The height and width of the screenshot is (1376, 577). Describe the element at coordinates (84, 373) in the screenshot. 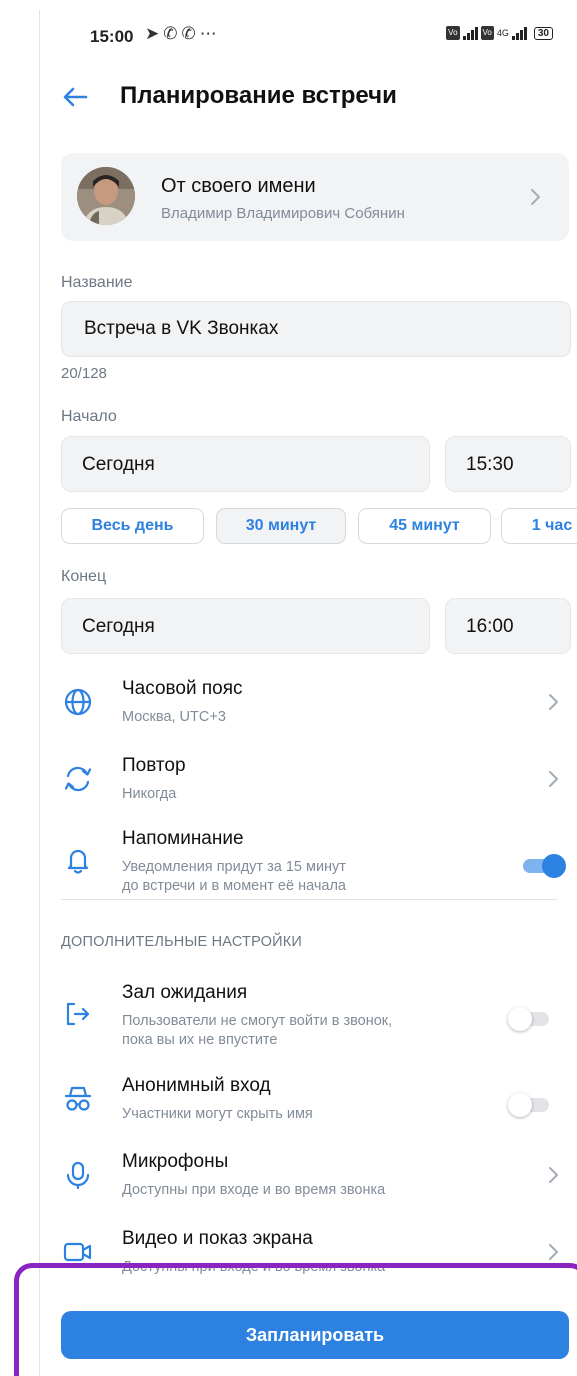

I see `character-counter: 20/128` at that location.